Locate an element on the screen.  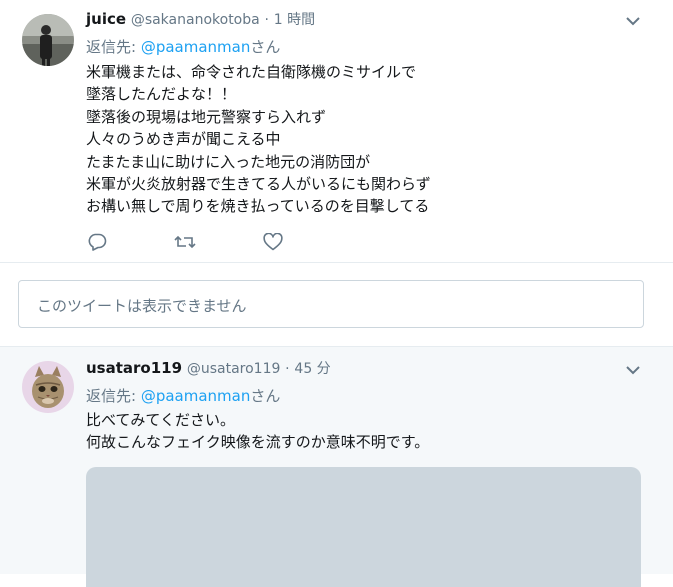
display-name: usataro119 is located at coordinates (134, 368).